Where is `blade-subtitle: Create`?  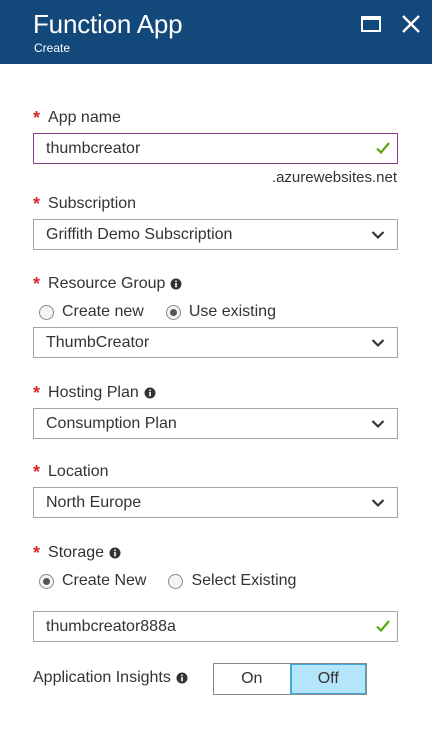 blade-subtitle: Create is located at coordinates (52, 48).